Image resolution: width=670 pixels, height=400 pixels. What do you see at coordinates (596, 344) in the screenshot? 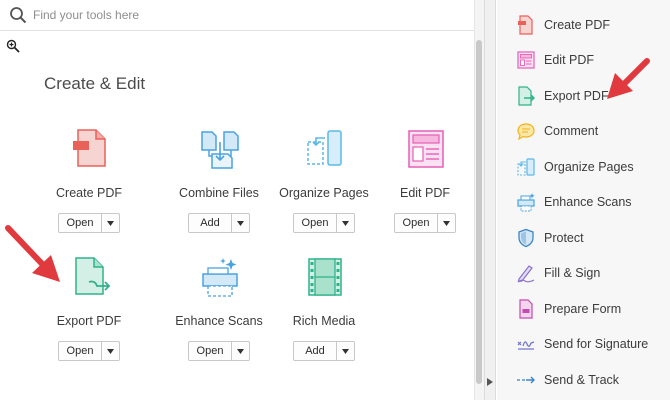
I see `side-item-label: Send for Signature` at bounding box center [596, 344].